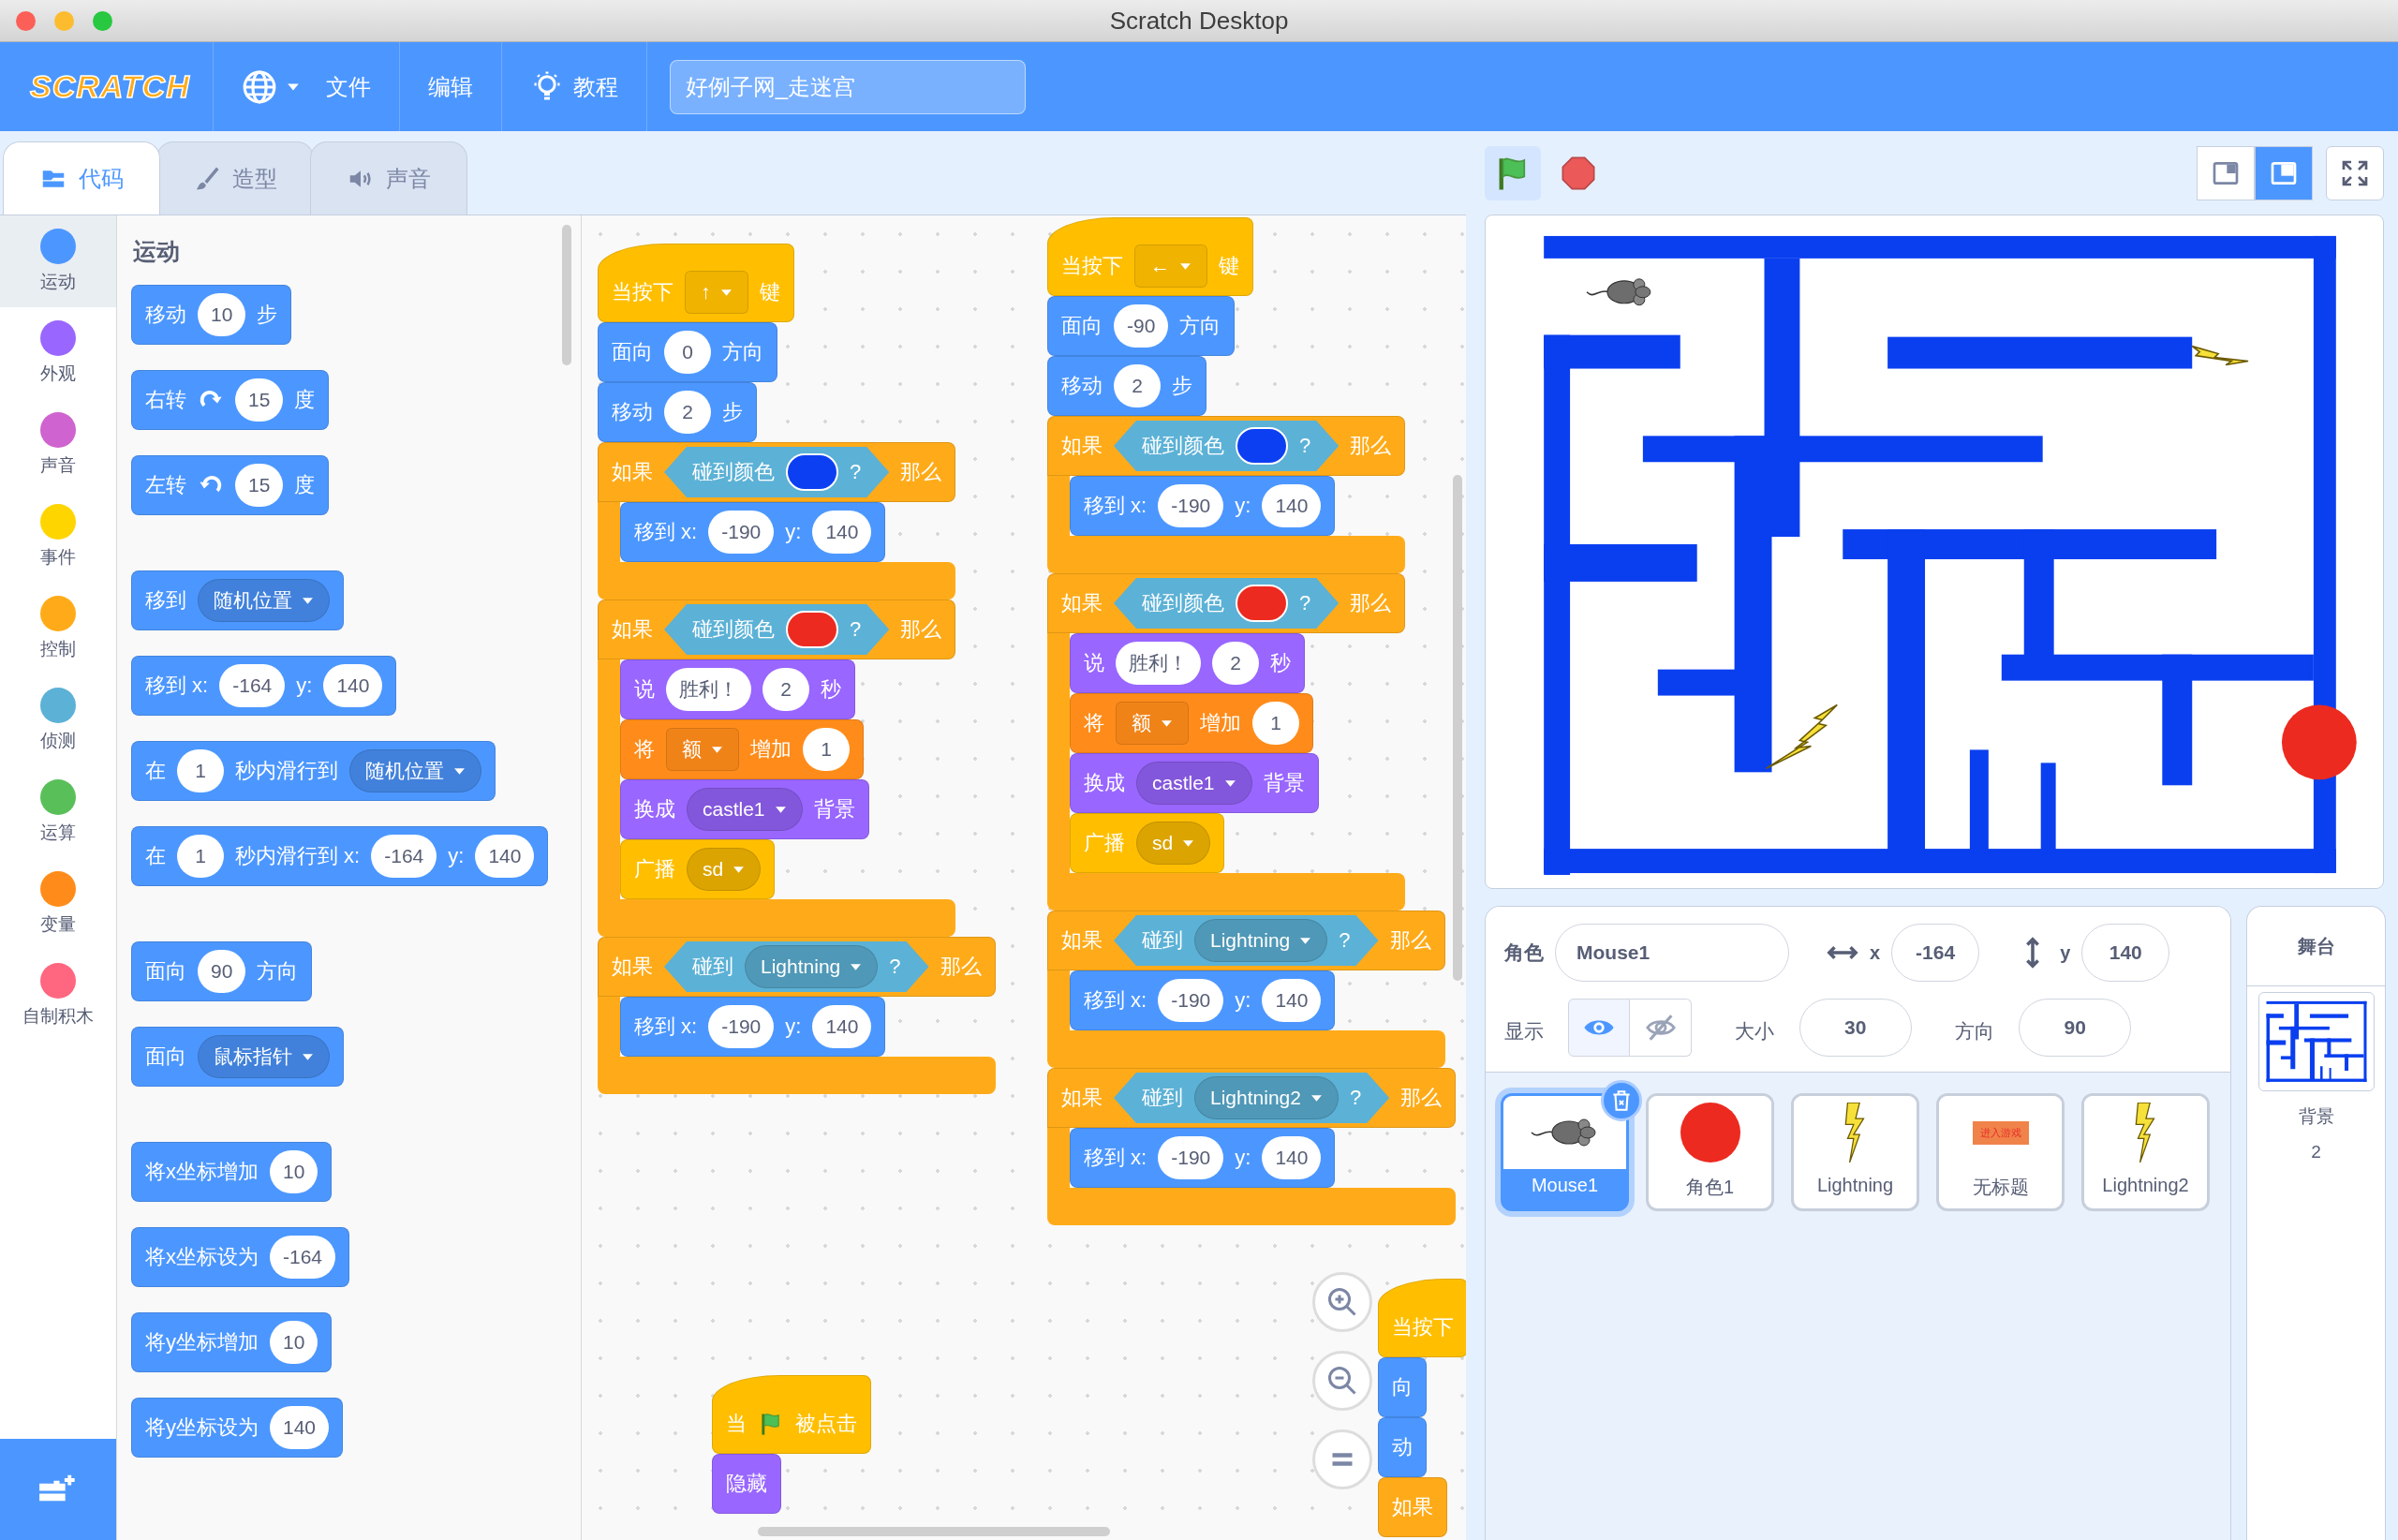 The image size is (2398, 1540). What do you see at coordinates (1710, 1152) in the screenshot?
I see `sprite-tile: 角色1` at bounding box center [1710, 1152].